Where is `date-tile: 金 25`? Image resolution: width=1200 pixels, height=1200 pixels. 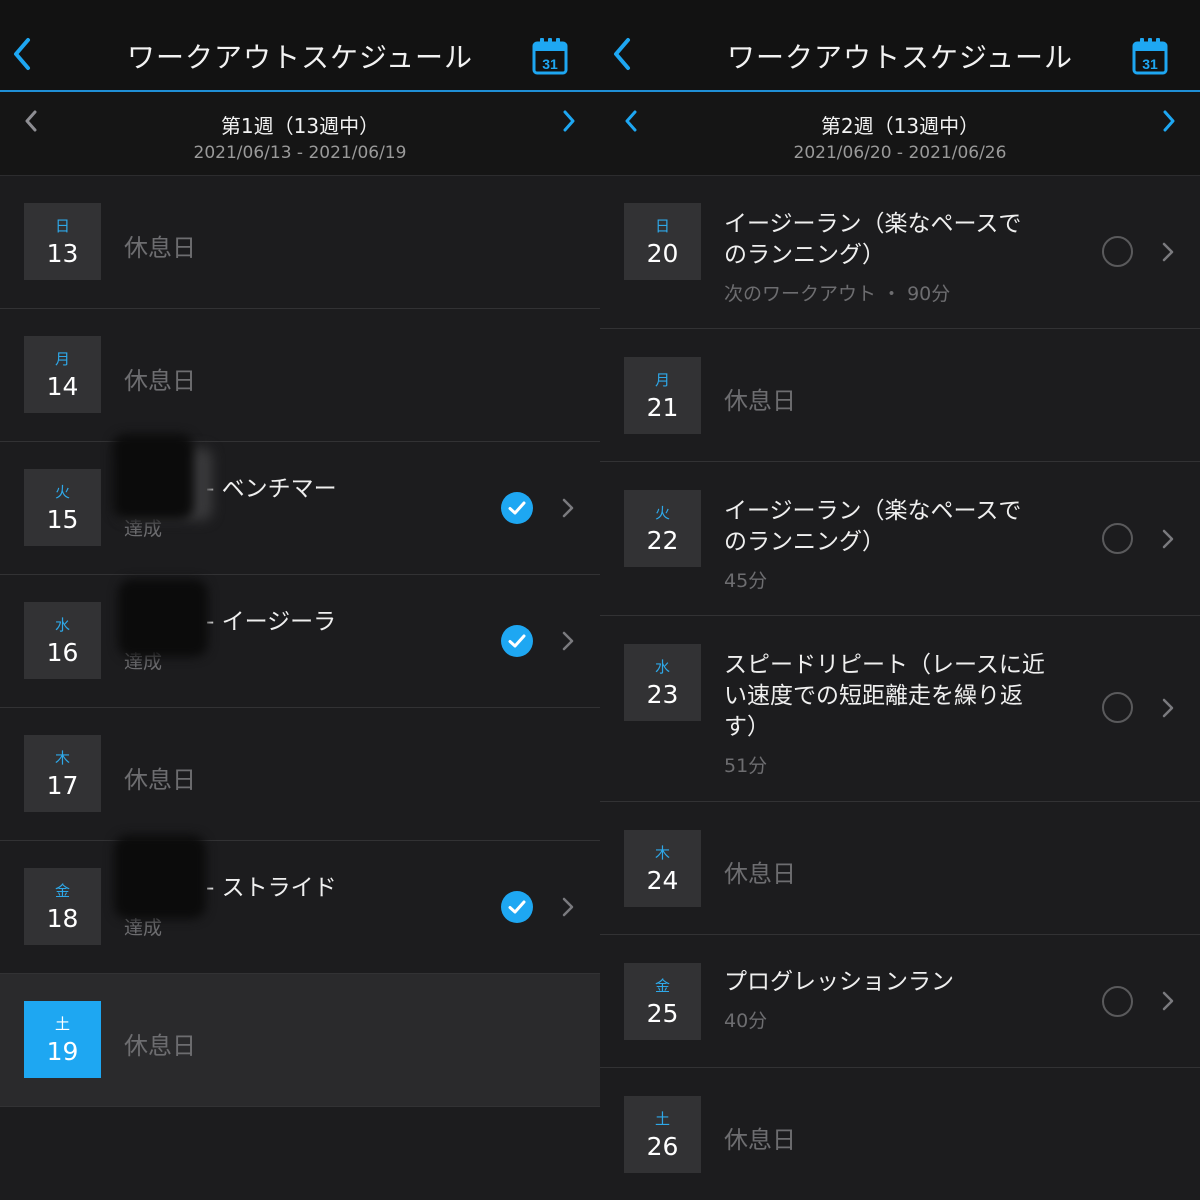 date-tile: 金 25 is located at coordinates (662, 1001).